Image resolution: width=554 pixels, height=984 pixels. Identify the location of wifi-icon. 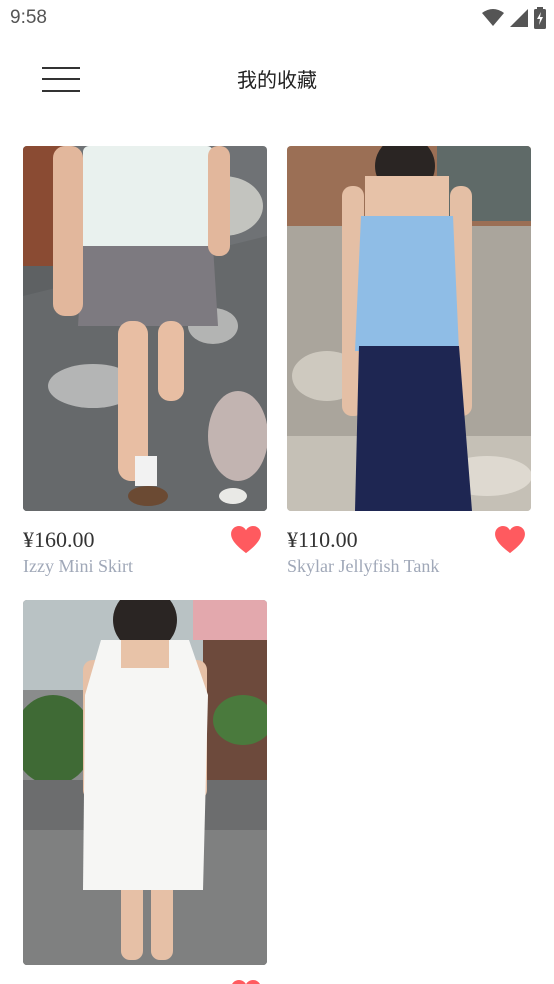
(493, 17).